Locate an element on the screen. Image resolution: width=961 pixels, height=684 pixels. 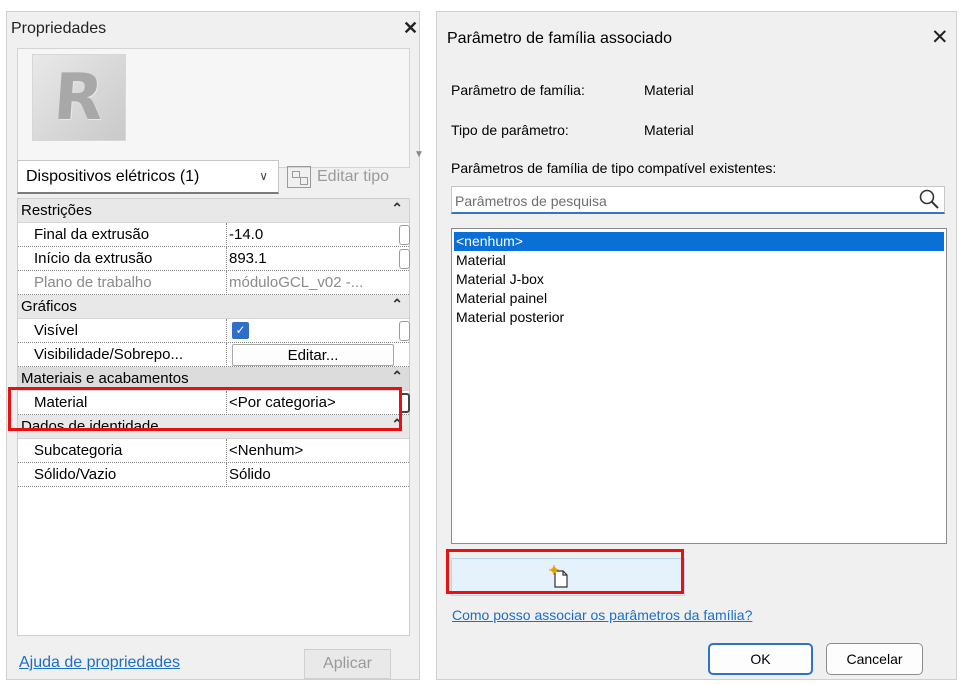
param-type-value: Material is located at coordinates (669, 130).